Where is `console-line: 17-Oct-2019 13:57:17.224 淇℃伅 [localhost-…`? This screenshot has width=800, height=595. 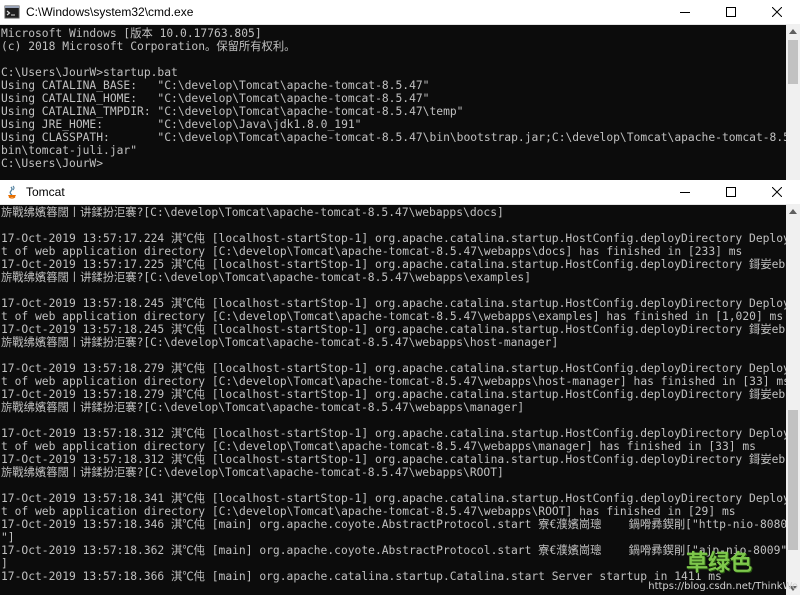 console-line: 17-Oct-2019 13:57:17.224 淇℃伅 [localhost-… is located at coordinates (400, 238).